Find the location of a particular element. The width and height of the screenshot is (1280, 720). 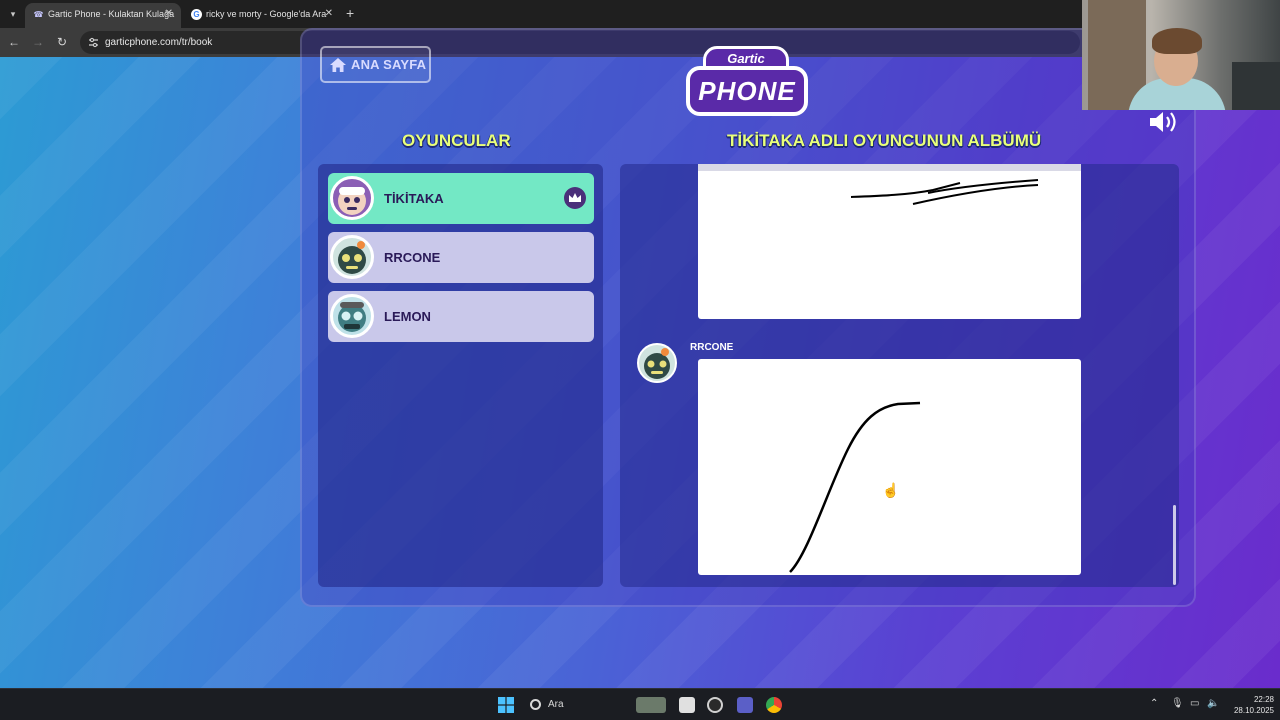

webcam-overlay is located at coordinates (1181, 55).